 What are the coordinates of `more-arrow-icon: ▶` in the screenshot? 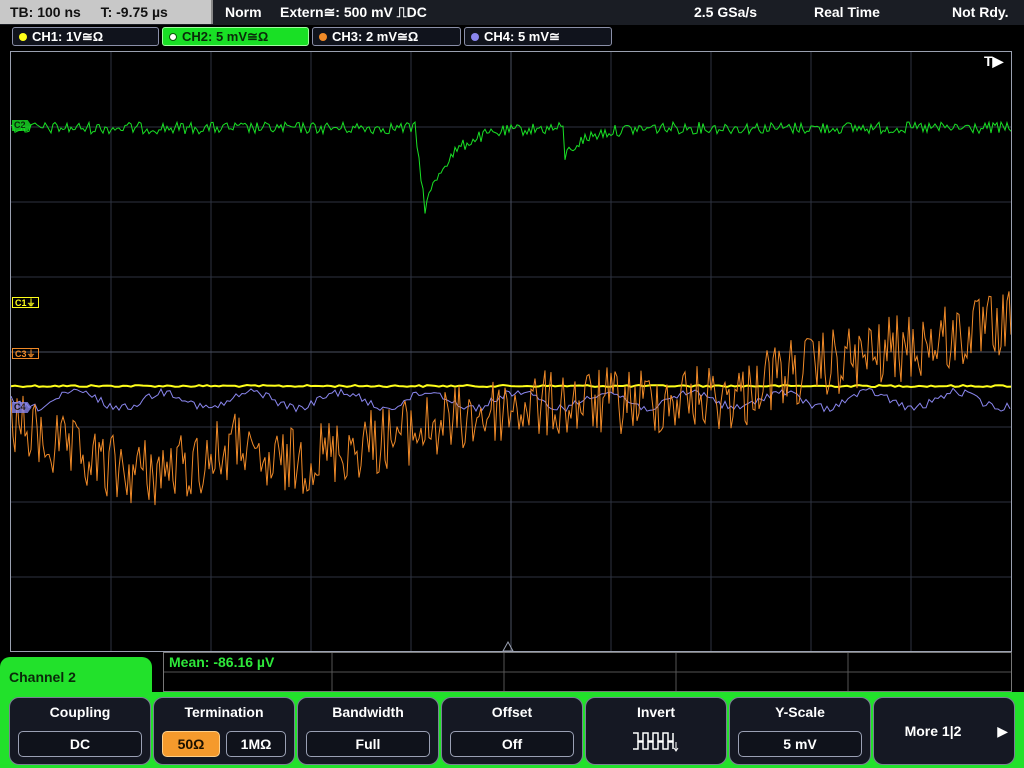 It's located at (1002, 731).